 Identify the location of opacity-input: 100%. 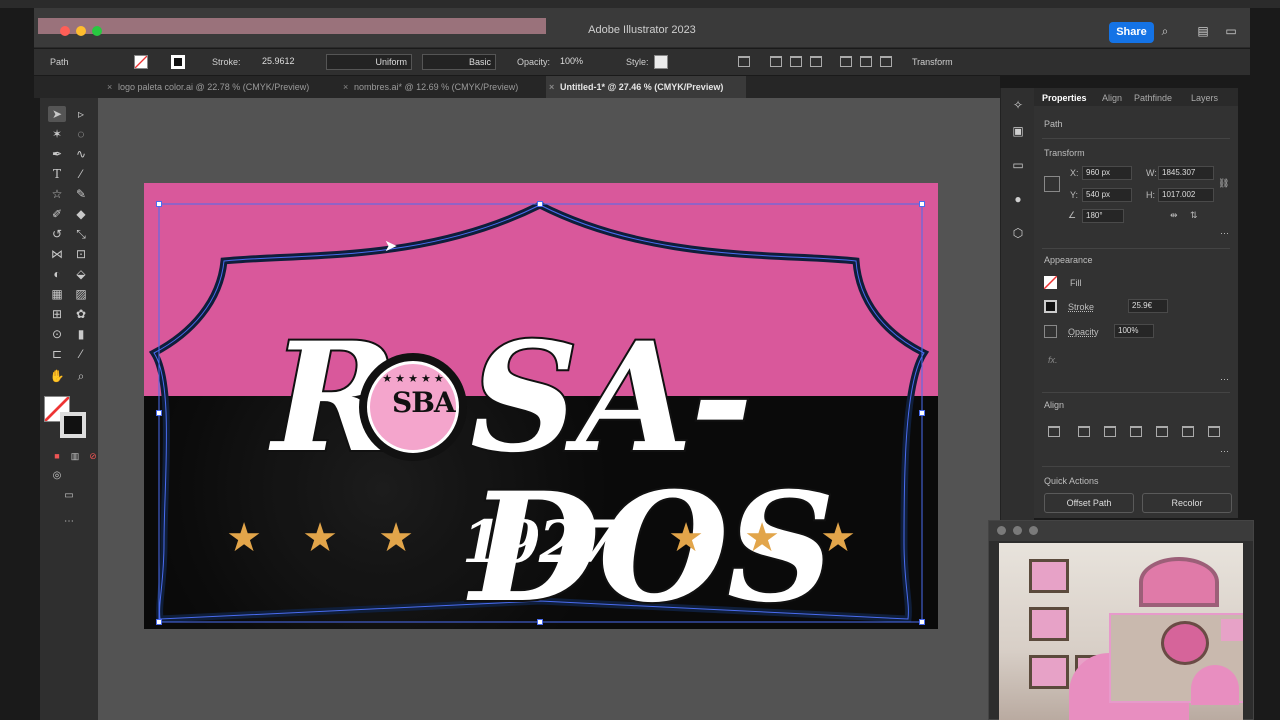
(1134, 331).